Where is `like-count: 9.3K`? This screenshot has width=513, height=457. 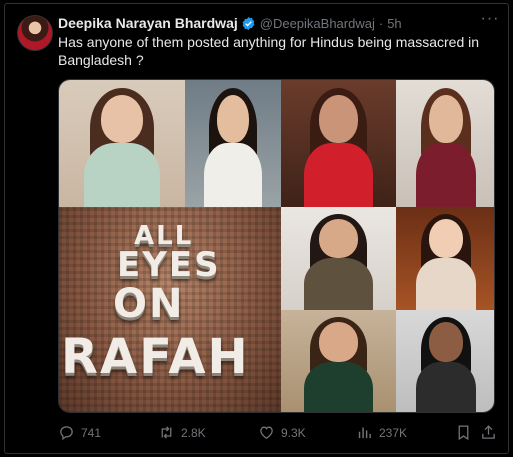
like-count: 9.3K is located at coordinates (293, 432).